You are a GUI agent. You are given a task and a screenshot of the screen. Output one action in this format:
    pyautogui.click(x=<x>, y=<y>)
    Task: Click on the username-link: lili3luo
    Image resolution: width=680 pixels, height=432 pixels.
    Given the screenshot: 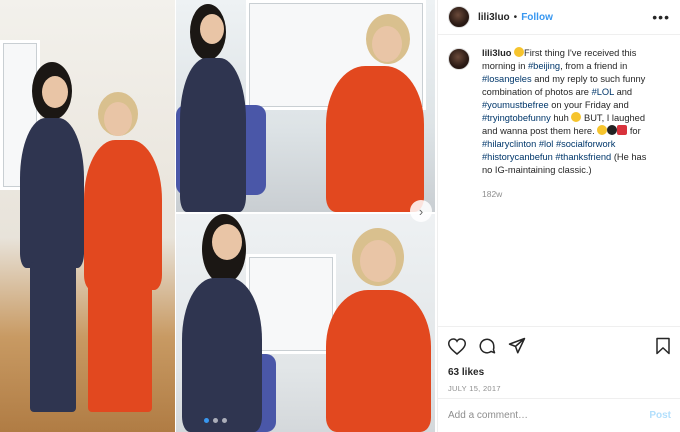 What is the action you would take?
    pyautogui.click(x=494, y=17)
    